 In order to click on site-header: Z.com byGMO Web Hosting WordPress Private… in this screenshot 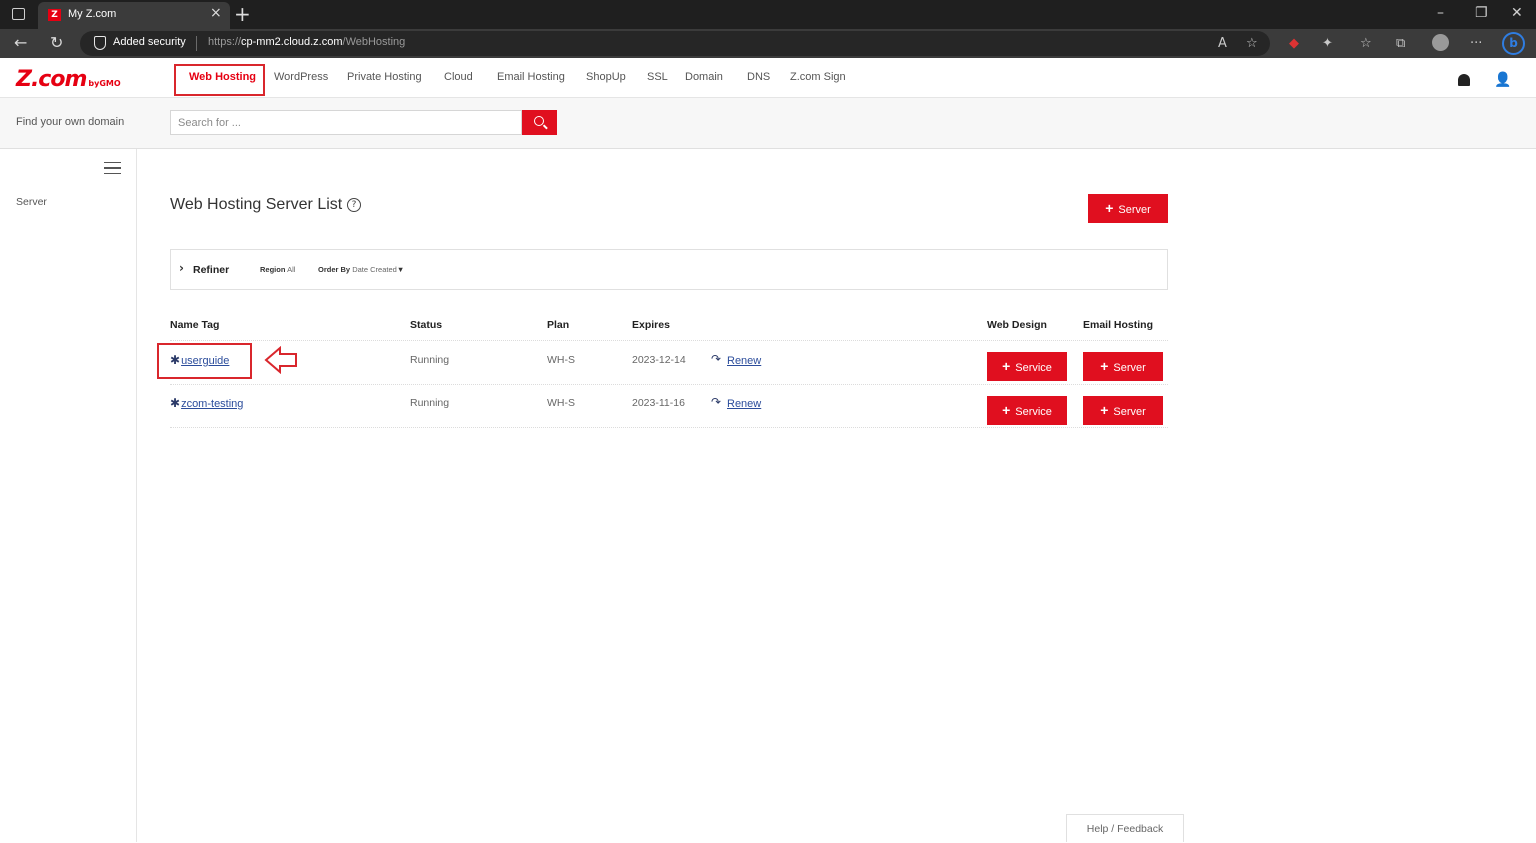, I will do `click(768, 78)`.